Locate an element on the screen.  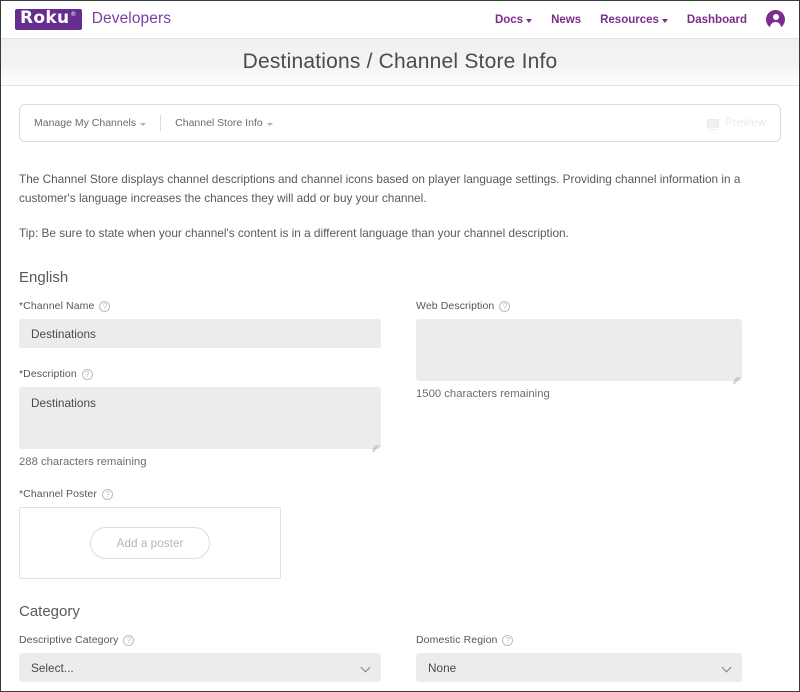
nav-link-docs: Docs is located at coordinates (513, 19).